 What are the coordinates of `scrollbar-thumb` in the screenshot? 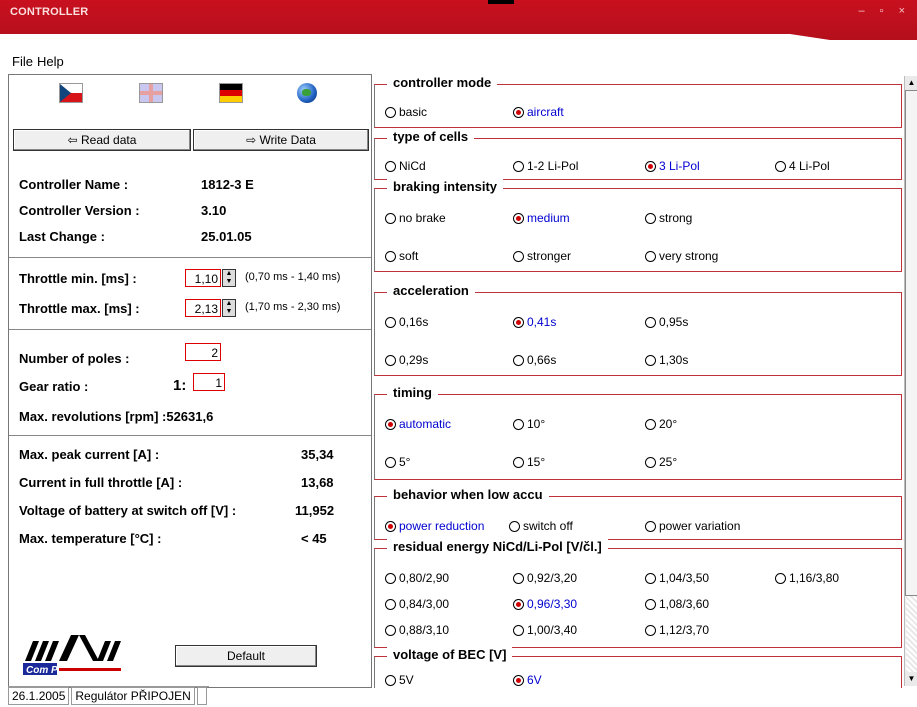 It's located at (911, 343).